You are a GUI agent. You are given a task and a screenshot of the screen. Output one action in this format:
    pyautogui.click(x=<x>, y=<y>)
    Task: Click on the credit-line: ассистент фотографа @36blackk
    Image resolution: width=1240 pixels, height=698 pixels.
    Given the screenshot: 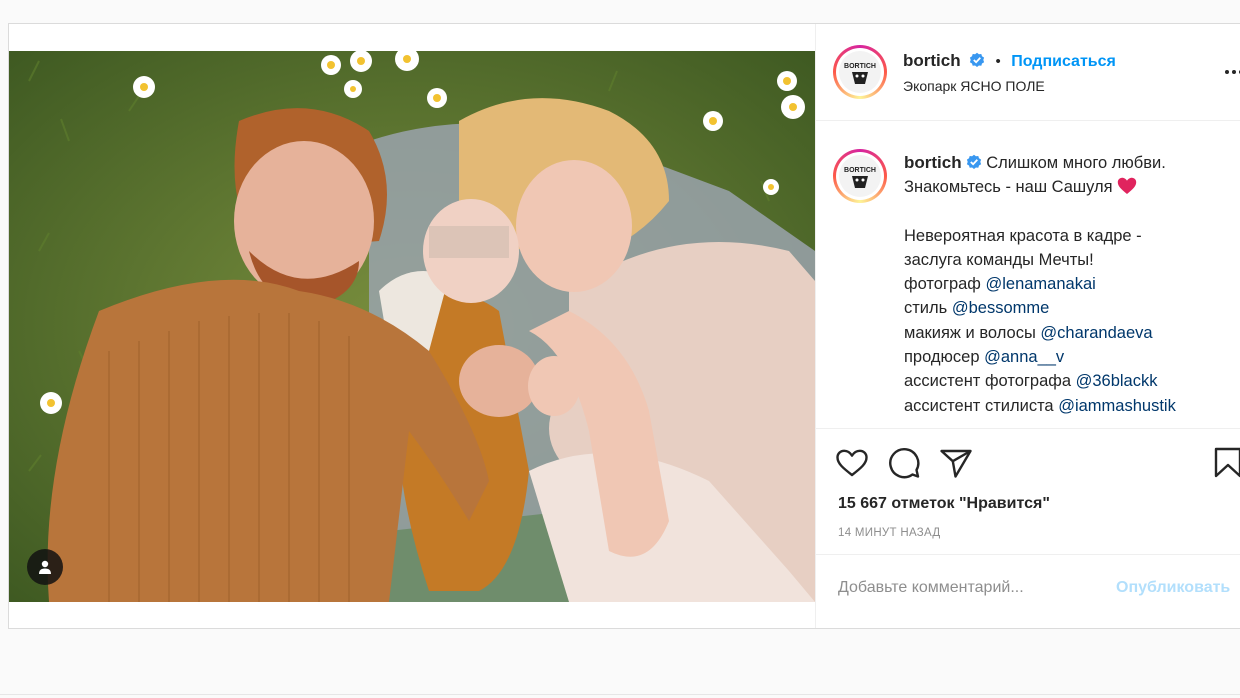 What is the action you would take?
    pyautogui.click(x=1072, y=381)
    